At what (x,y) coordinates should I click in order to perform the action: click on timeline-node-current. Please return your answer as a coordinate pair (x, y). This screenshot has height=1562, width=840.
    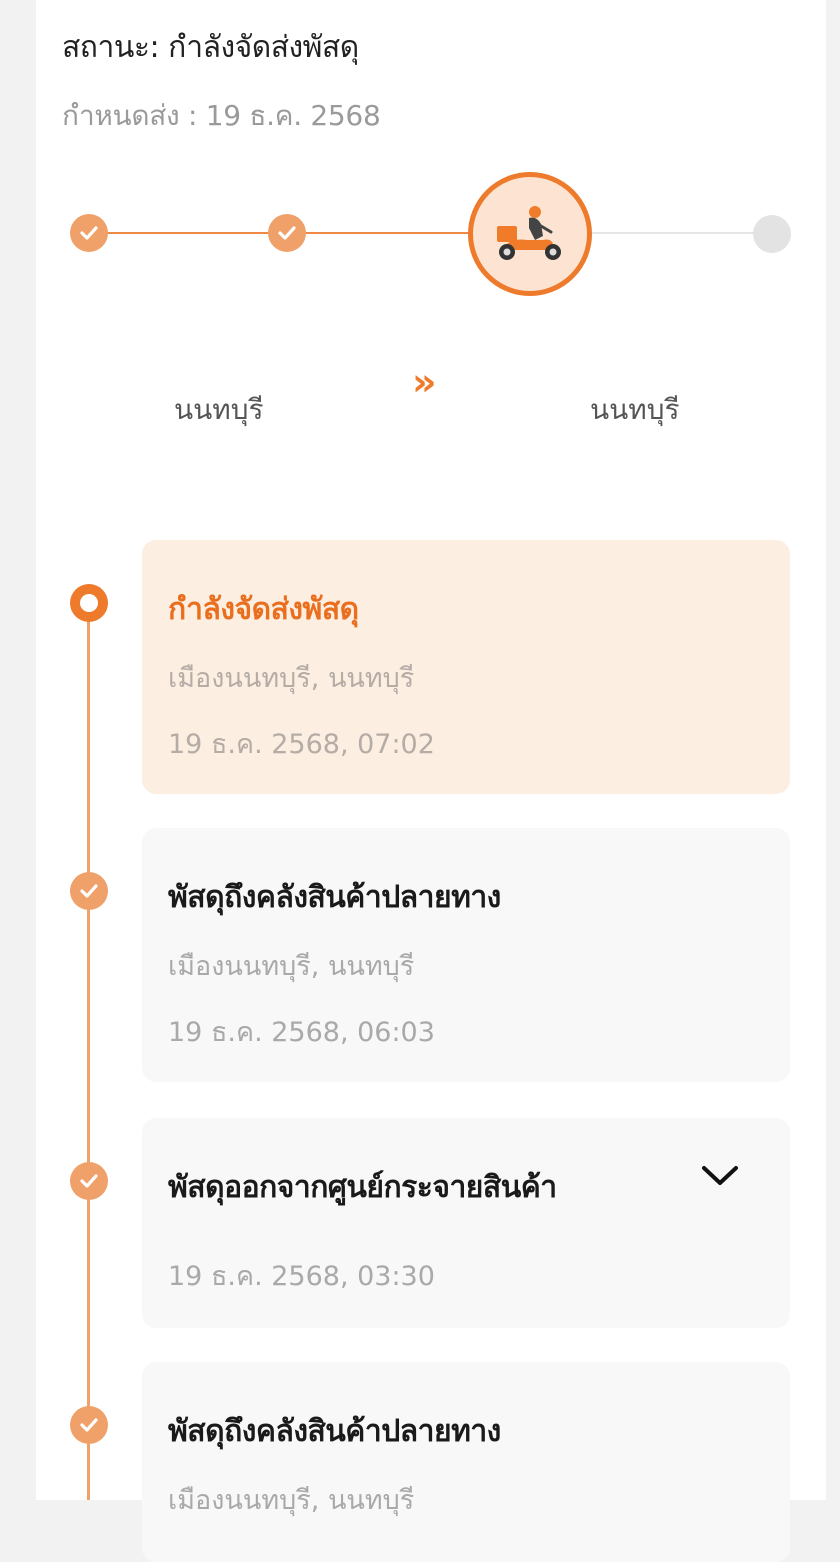
    Looking at the image, I should click on (89, 603).